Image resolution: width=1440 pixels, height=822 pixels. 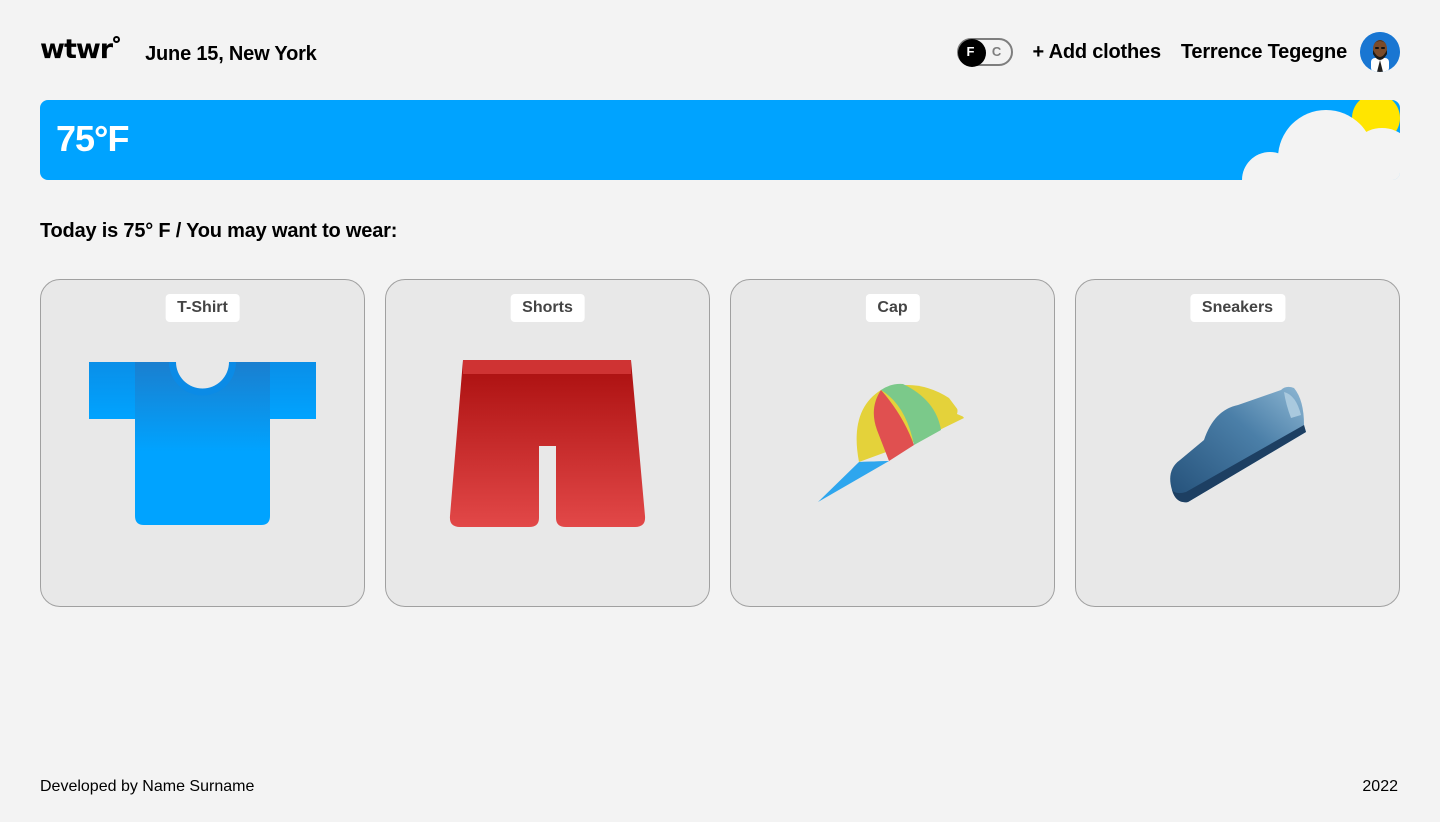 What do you see at coordinates (997, 53) in the screenshot?
I see `toggle-option-celsius: C` at bounding box center [997, 53].